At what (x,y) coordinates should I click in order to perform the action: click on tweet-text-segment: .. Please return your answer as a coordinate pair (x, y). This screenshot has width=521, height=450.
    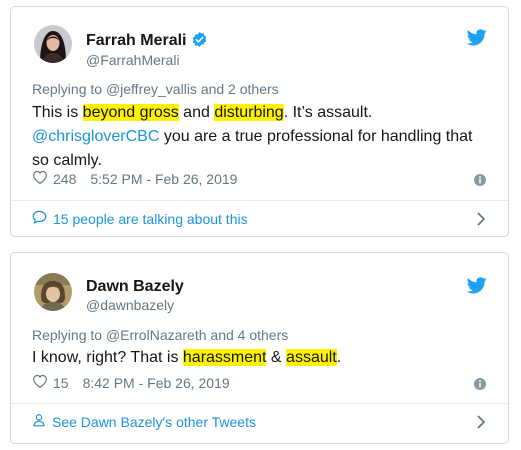
    Looking at the image, I should click on (339, 357).